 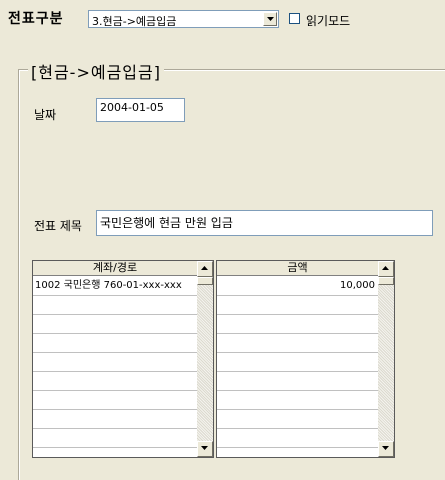 I want to click on amount-grid-header: 금액, so click(x=297, y=268).